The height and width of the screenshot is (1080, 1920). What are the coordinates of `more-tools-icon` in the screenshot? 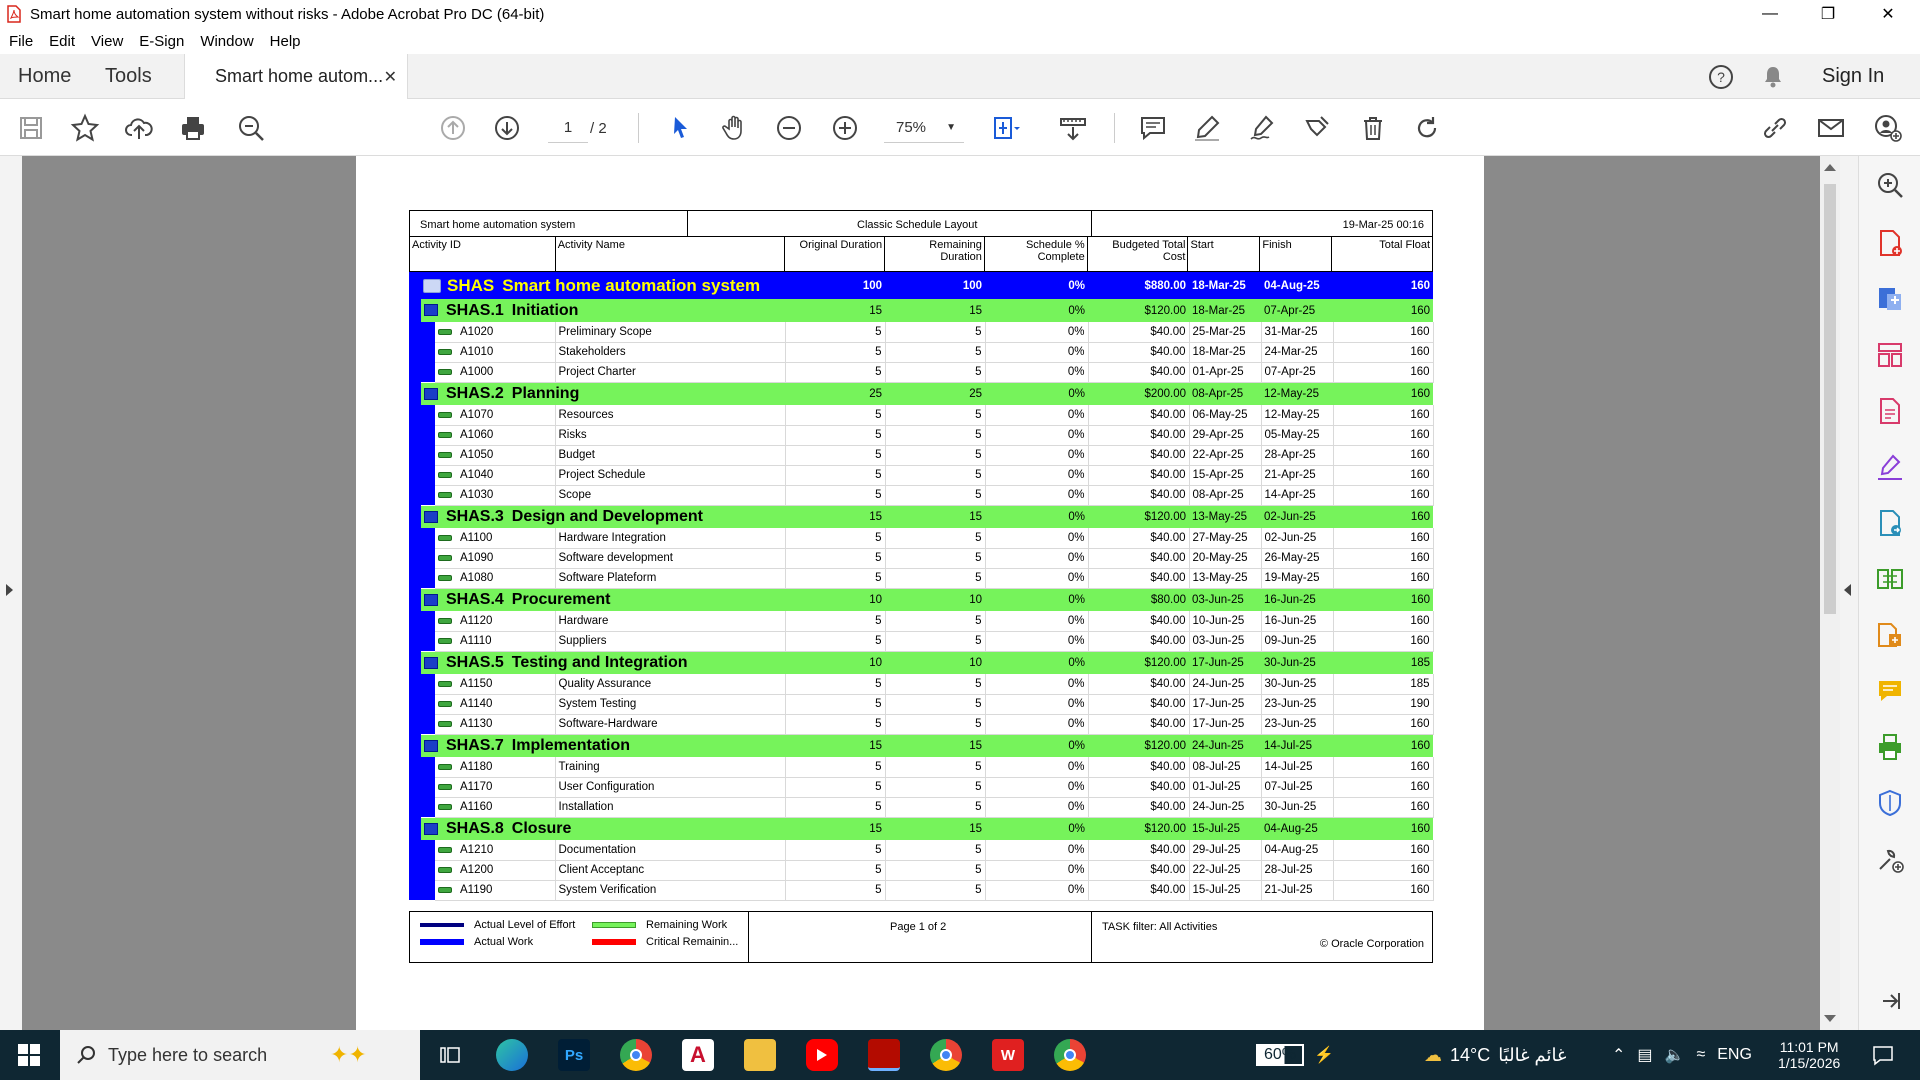 It's located at (1890, 859).